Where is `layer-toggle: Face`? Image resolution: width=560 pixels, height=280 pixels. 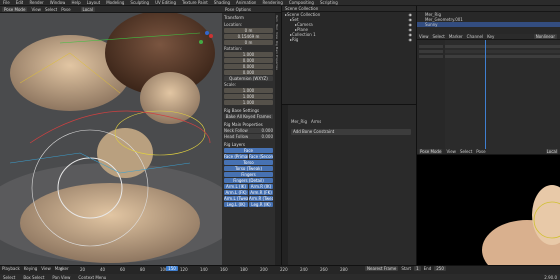 layer-toggle: Face is located at coordinates (248, 150).